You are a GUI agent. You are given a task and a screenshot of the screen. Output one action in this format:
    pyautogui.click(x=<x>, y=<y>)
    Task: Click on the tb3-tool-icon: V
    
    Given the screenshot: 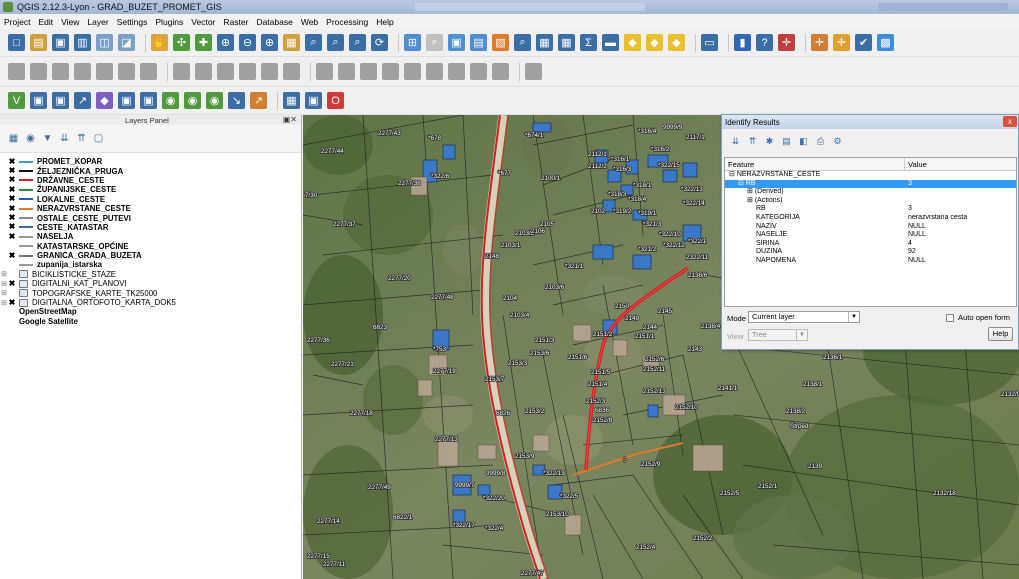 What is the action you would take?
    pyautogui.click(x=16, y=100)
    